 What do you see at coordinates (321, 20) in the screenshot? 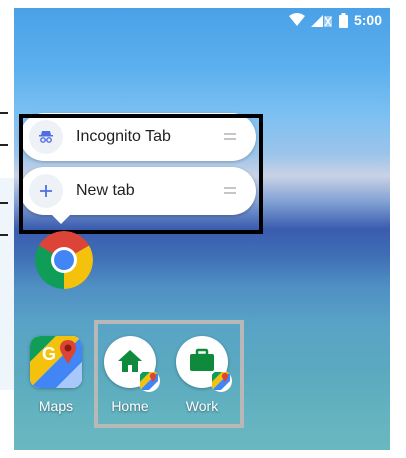
I see `cell-signal-icon` at bounding box center [321, 20].